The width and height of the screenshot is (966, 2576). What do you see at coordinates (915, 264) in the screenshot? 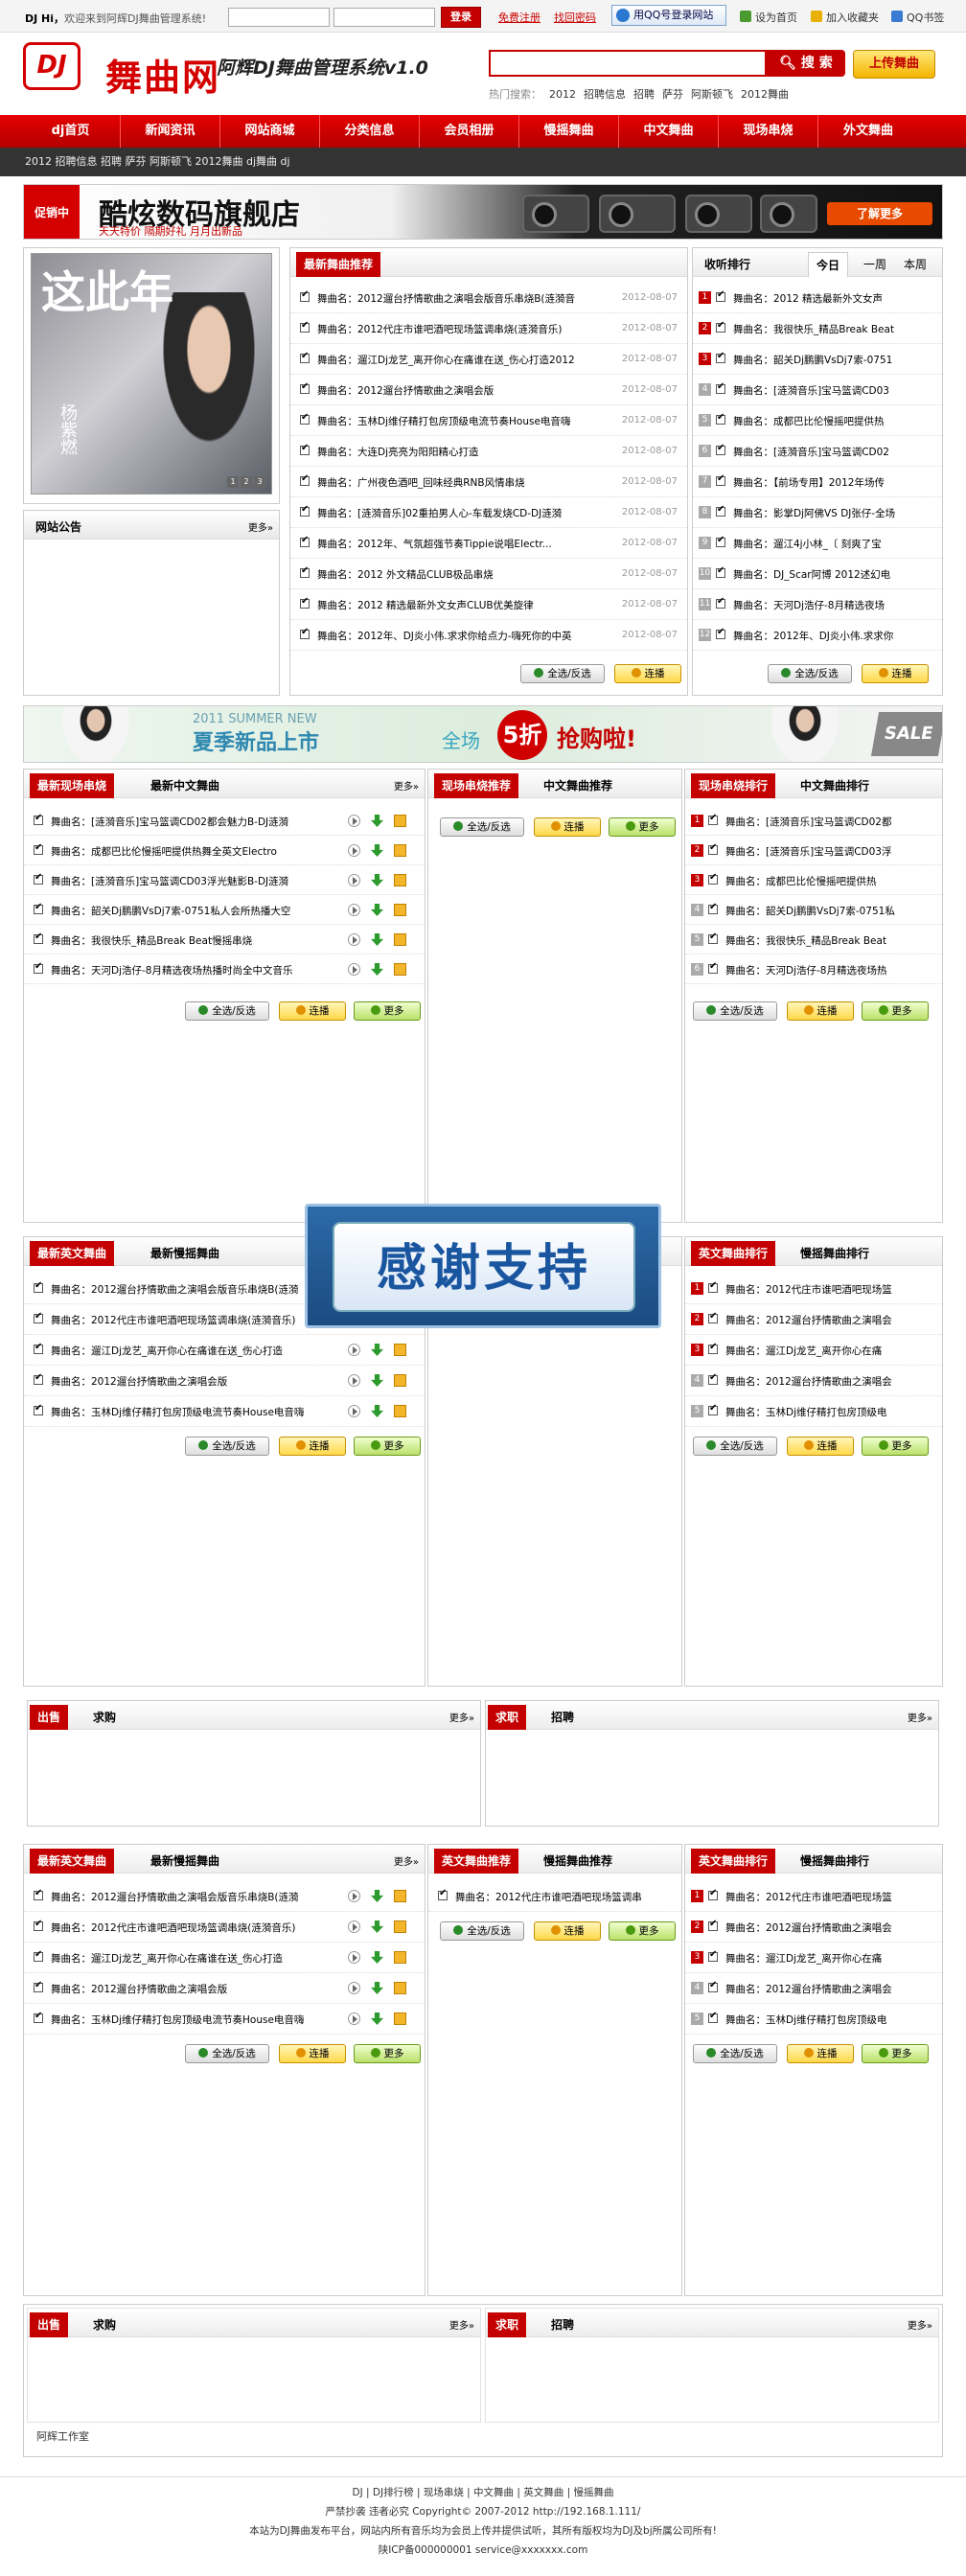
I see `rank-tab-thisweek: 本周` at bounding box center [915, 264].